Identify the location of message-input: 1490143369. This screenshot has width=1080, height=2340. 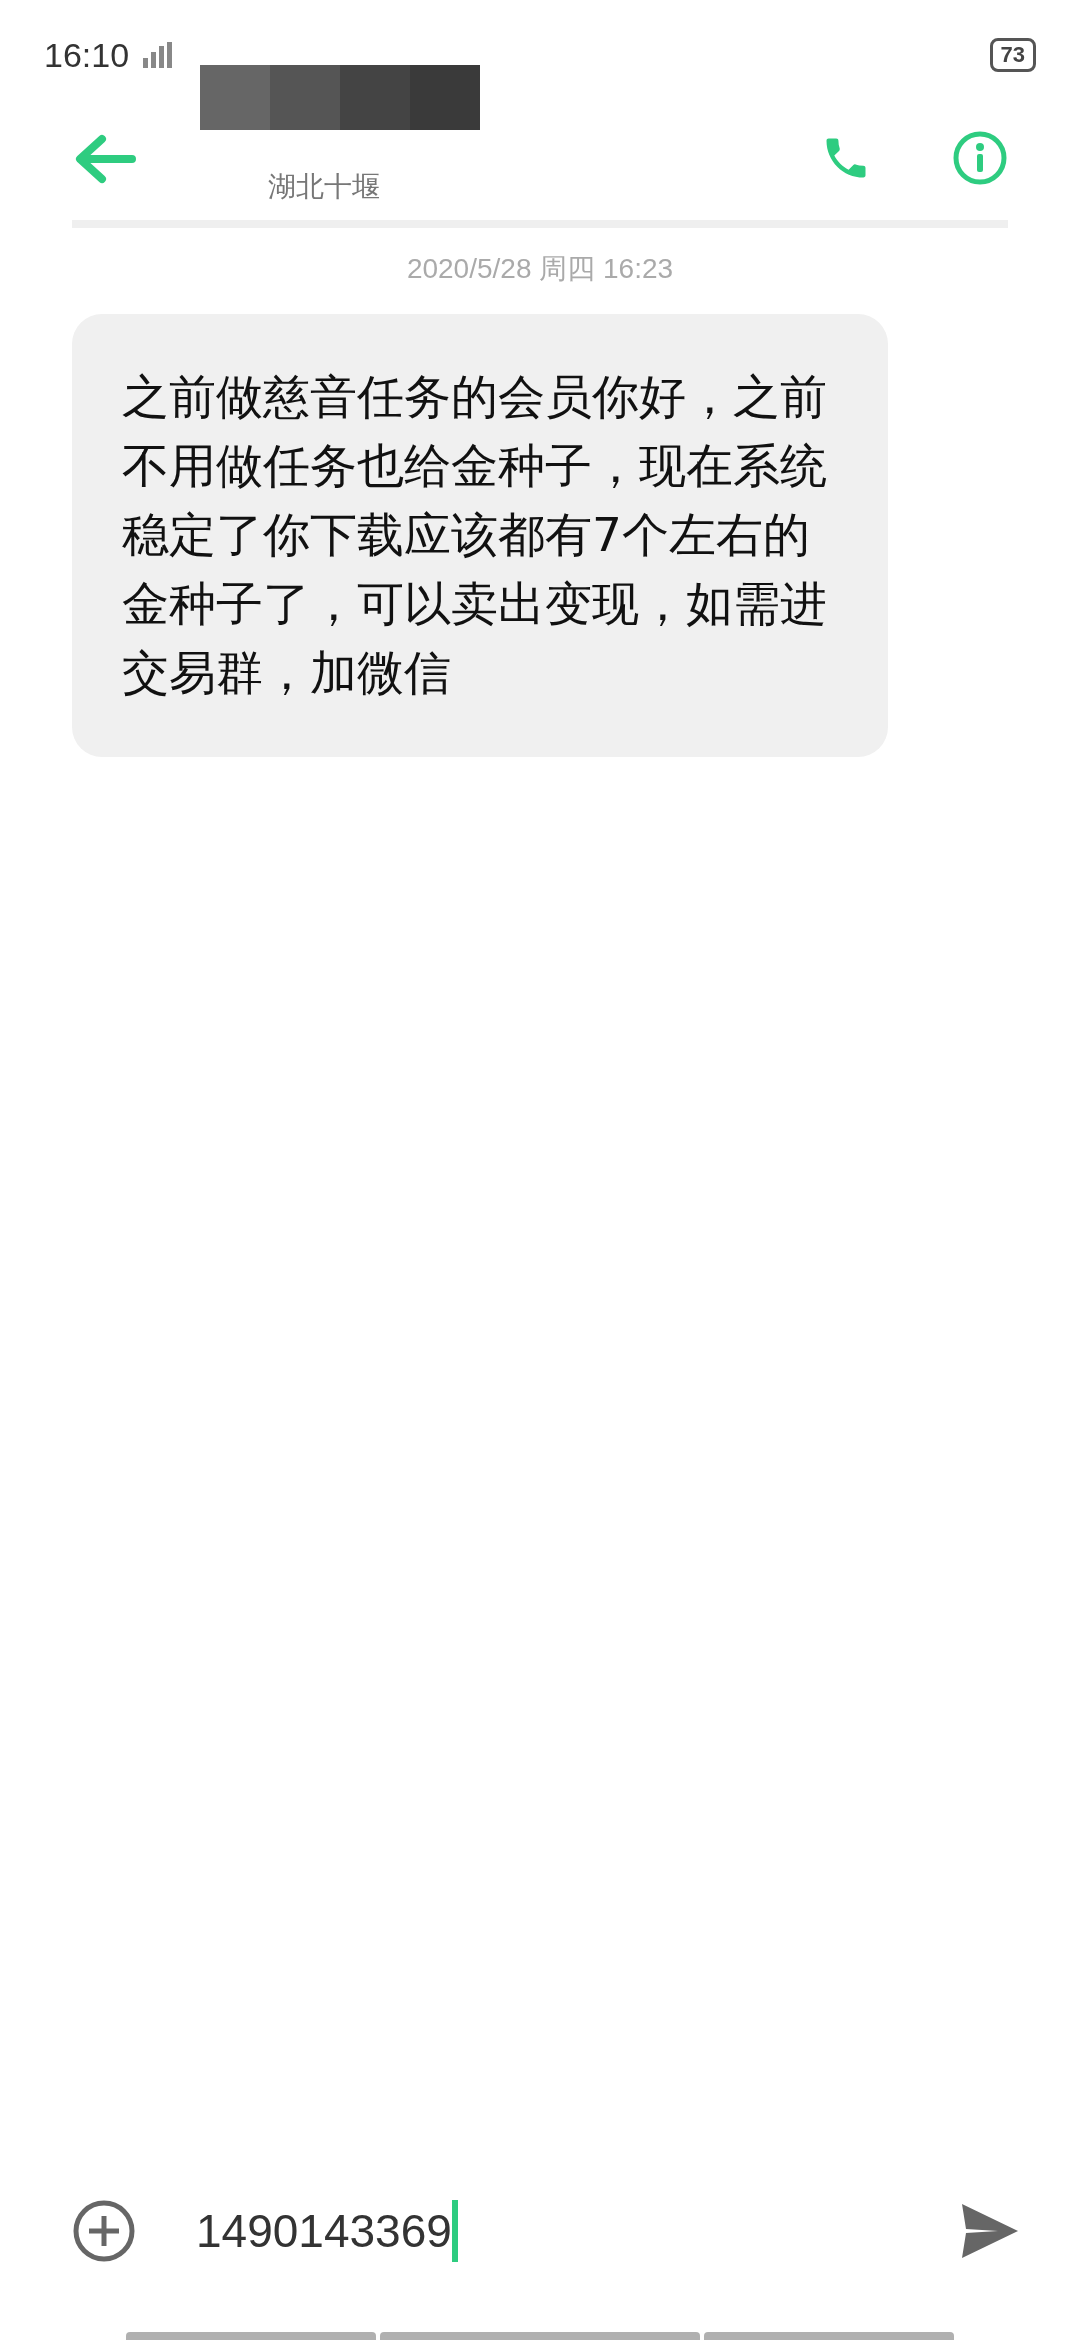
(547, 2231).